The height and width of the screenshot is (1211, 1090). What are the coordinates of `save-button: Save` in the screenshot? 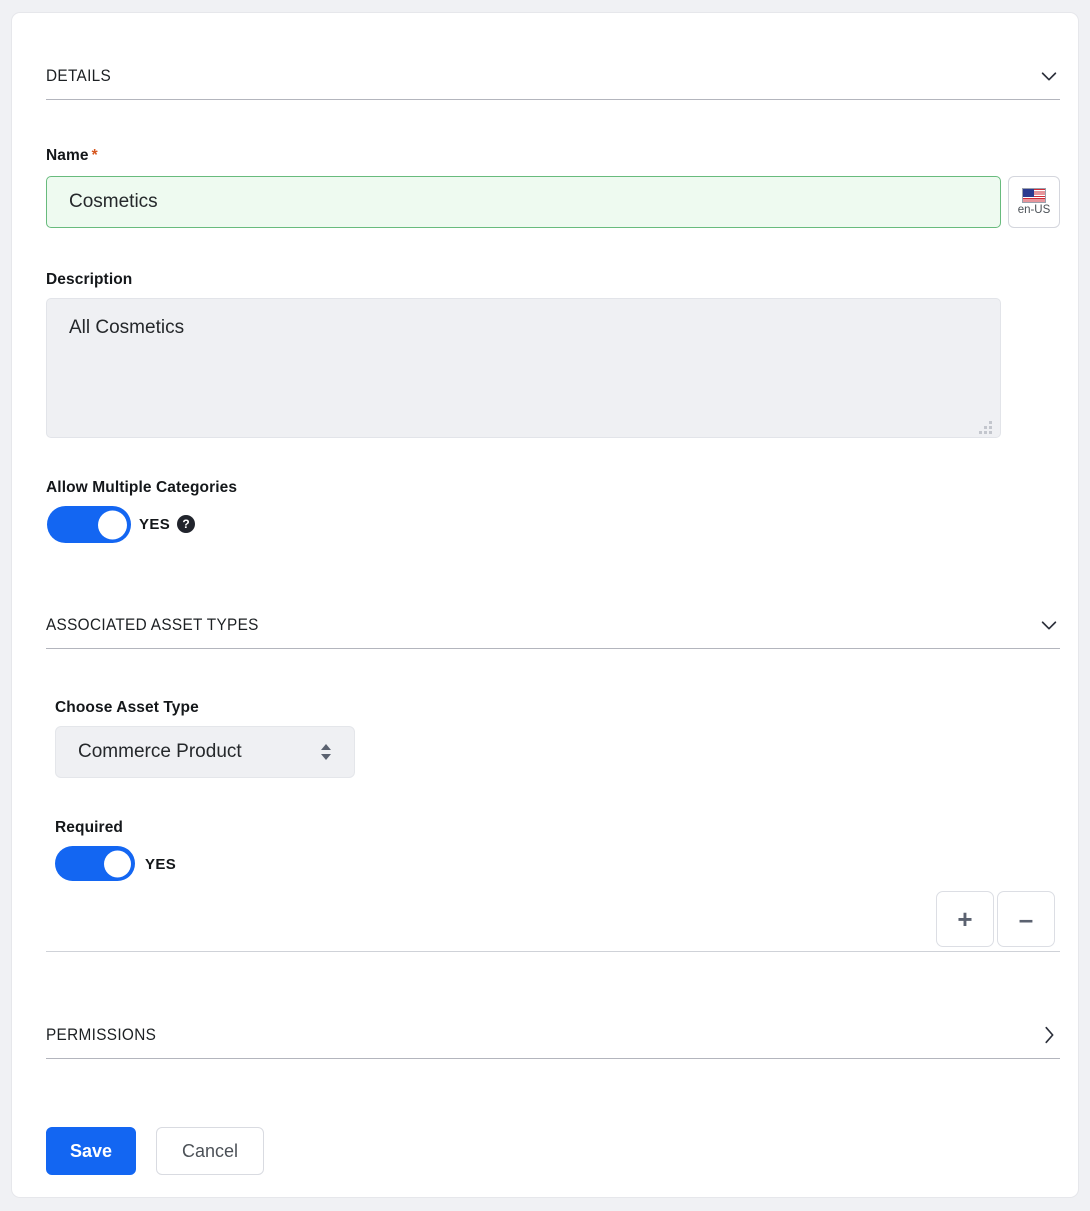 It's located at (91, 1151).